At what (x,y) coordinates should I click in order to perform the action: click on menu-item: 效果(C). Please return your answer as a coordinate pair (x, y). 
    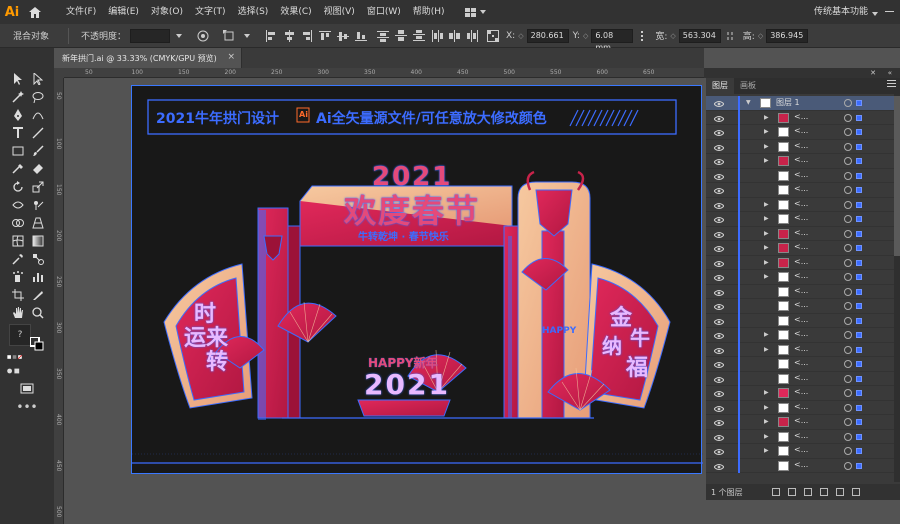
    Looking at the image, I should click on (295, 12).